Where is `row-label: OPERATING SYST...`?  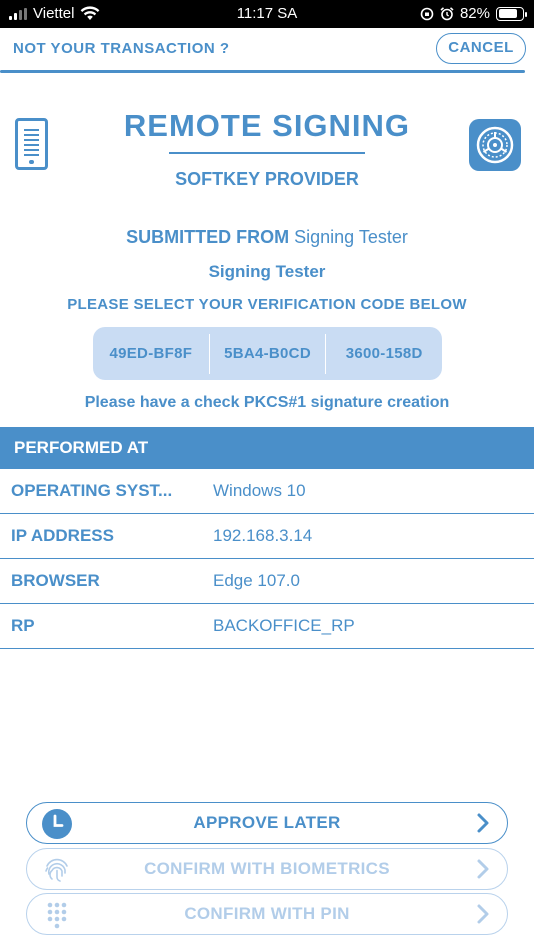
row-label: OPERATING SYST... is located at coordinates (92, 490).